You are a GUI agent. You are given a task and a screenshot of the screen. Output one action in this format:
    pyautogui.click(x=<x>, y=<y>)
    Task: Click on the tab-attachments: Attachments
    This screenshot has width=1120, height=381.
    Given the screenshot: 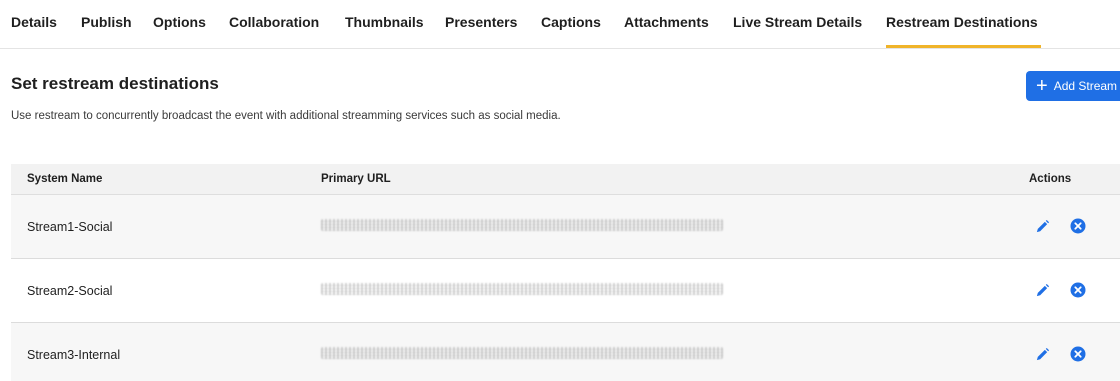 What is the action you would take?
    pyautogui.click(x=666, y=22)
    